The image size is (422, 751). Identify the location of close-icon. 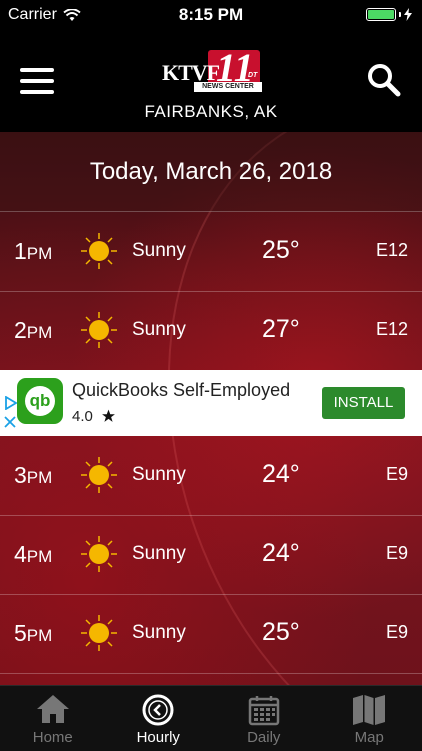
(10, 422).